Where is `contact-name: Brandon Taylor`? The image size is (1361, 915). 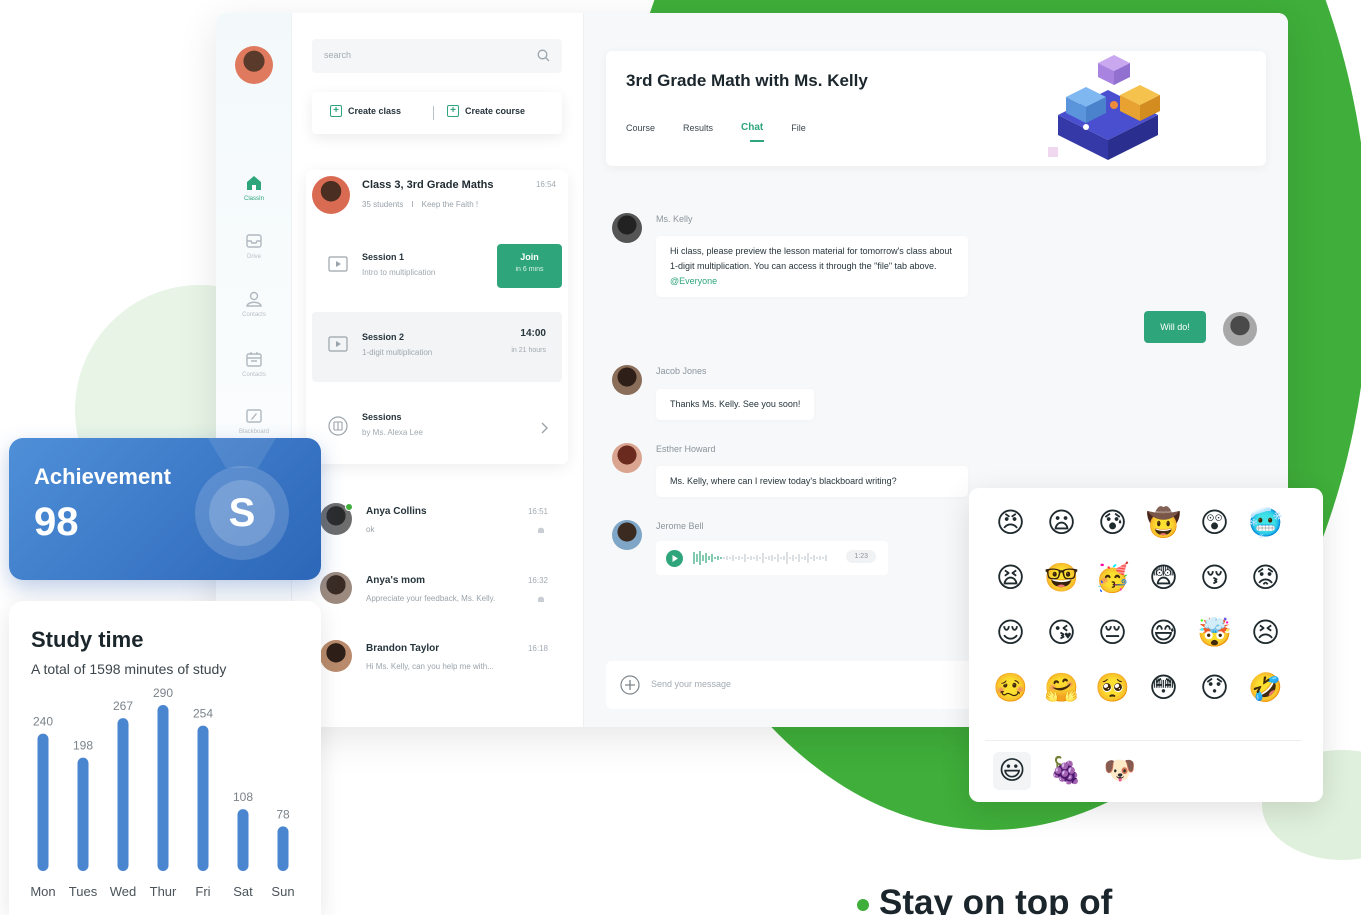 contact-name: Brandon Taylor is located at coordinates (403, 648).